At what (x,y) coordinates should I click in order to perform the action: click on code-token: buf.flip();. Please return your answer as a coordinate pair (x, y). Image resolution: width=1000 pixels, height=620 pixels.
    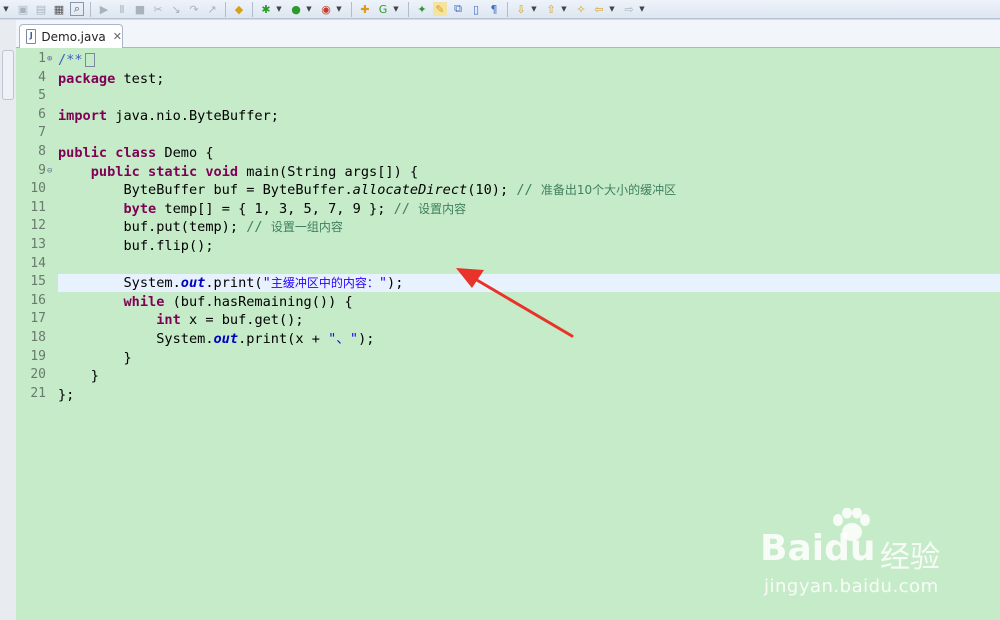
    Looking at the image, I should click on (136, 246).